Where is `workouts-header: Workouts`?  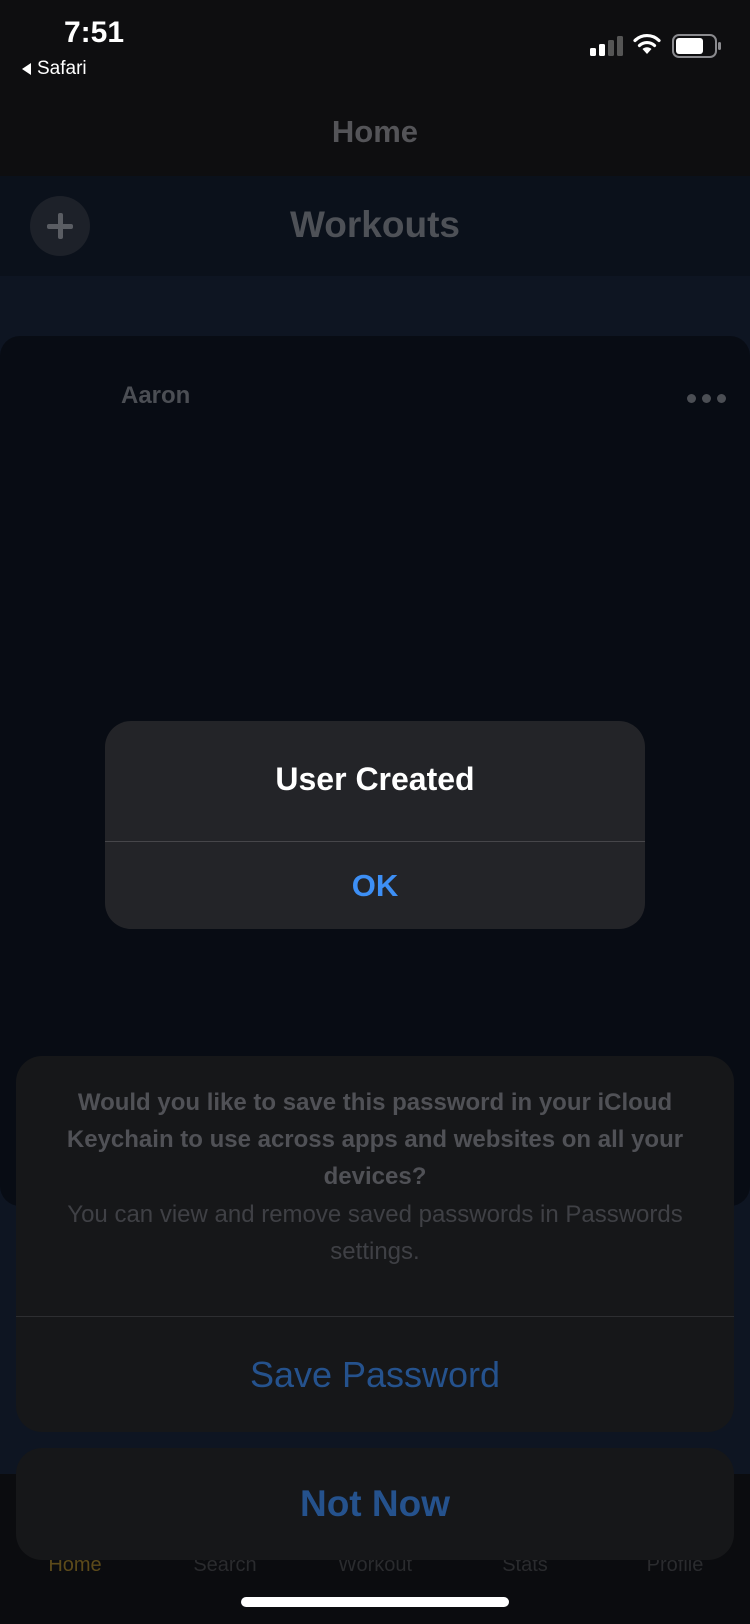 workouts-header: Workouts is located at coordinates (375, 226).